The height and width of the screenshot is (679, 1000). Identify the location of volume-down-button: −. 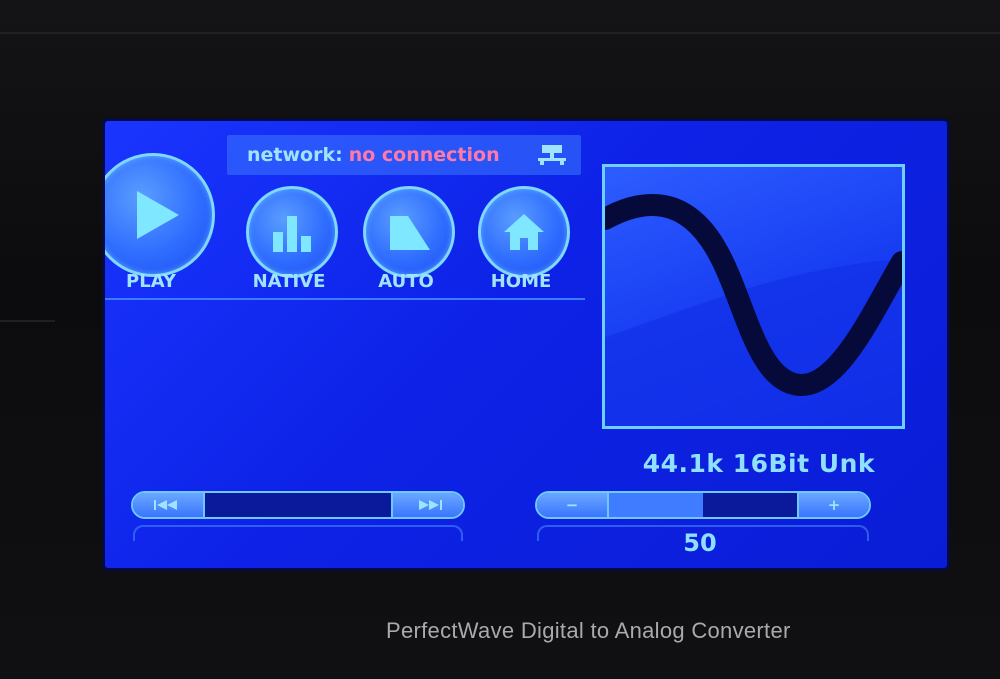
(573, 505).